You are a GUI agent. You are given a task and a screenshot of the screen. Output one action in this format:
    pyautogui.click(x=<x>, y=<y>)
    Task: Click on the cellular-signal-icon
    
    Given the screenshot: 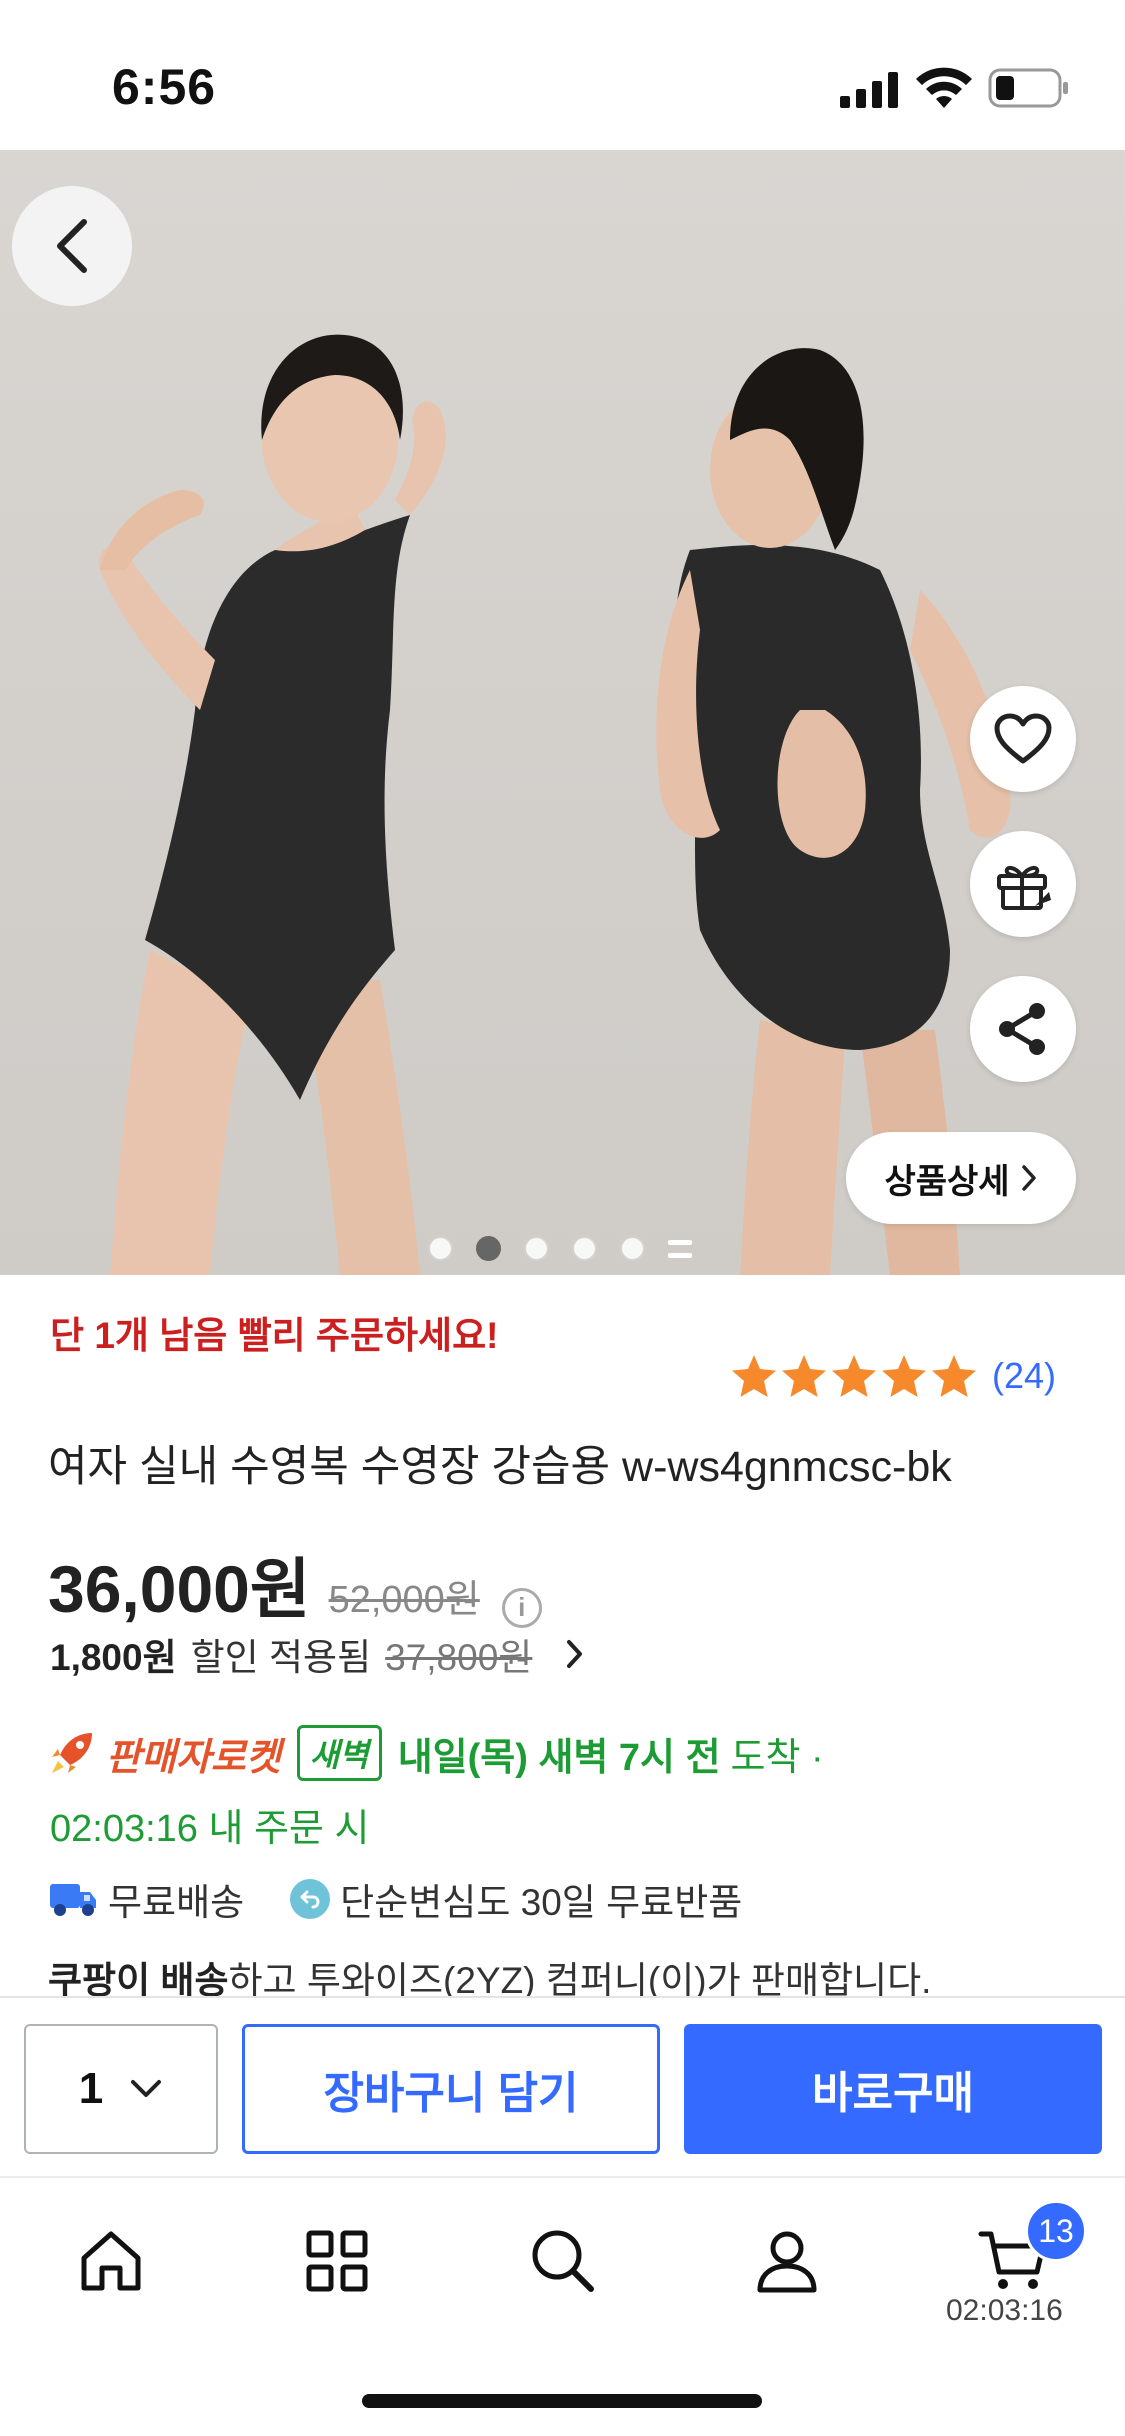 What is the action you would take?
    pyautogui.click(x=869, y=90)
    